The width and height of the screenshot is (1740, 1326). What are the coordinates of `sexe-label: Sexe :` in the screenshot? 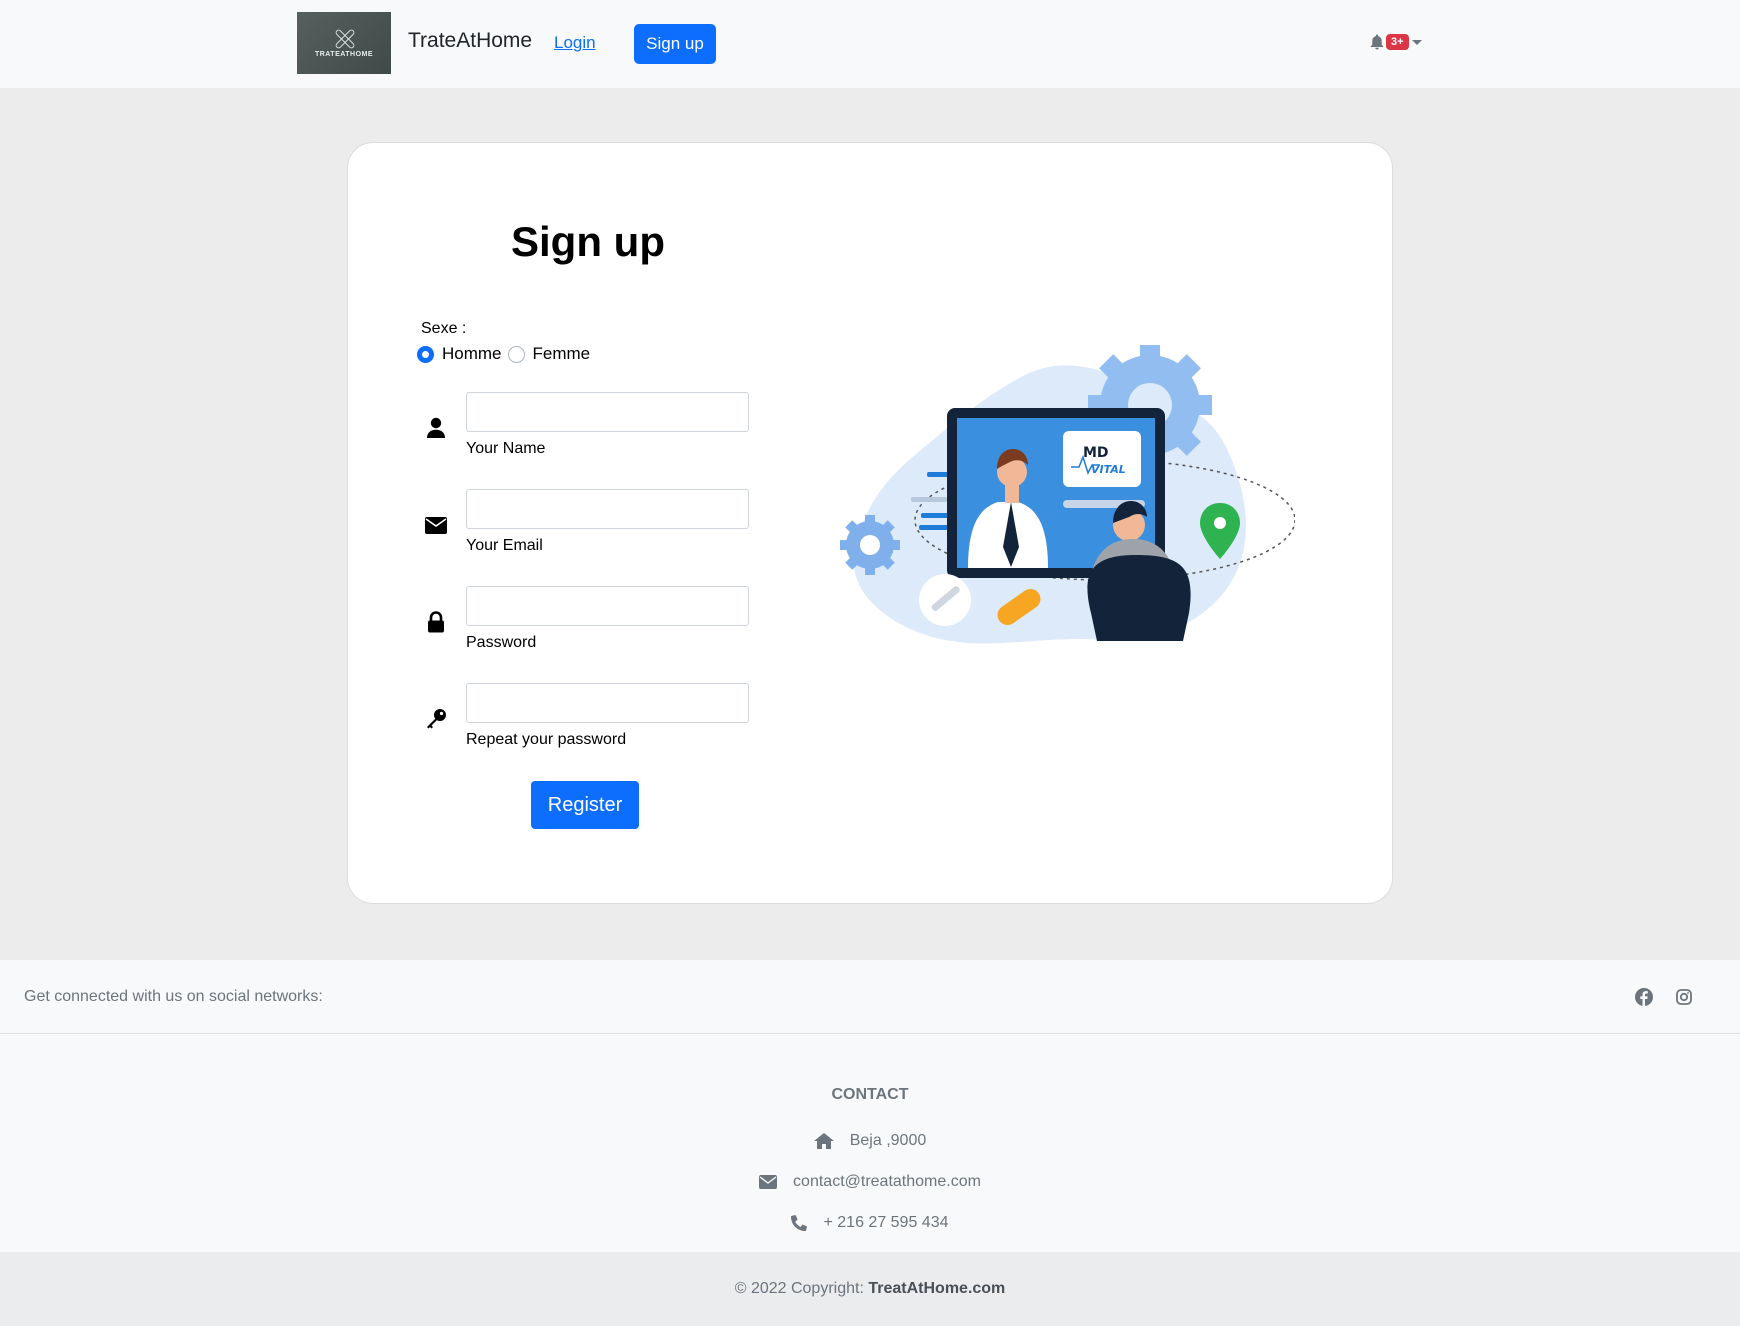 It's located at (444, 328).